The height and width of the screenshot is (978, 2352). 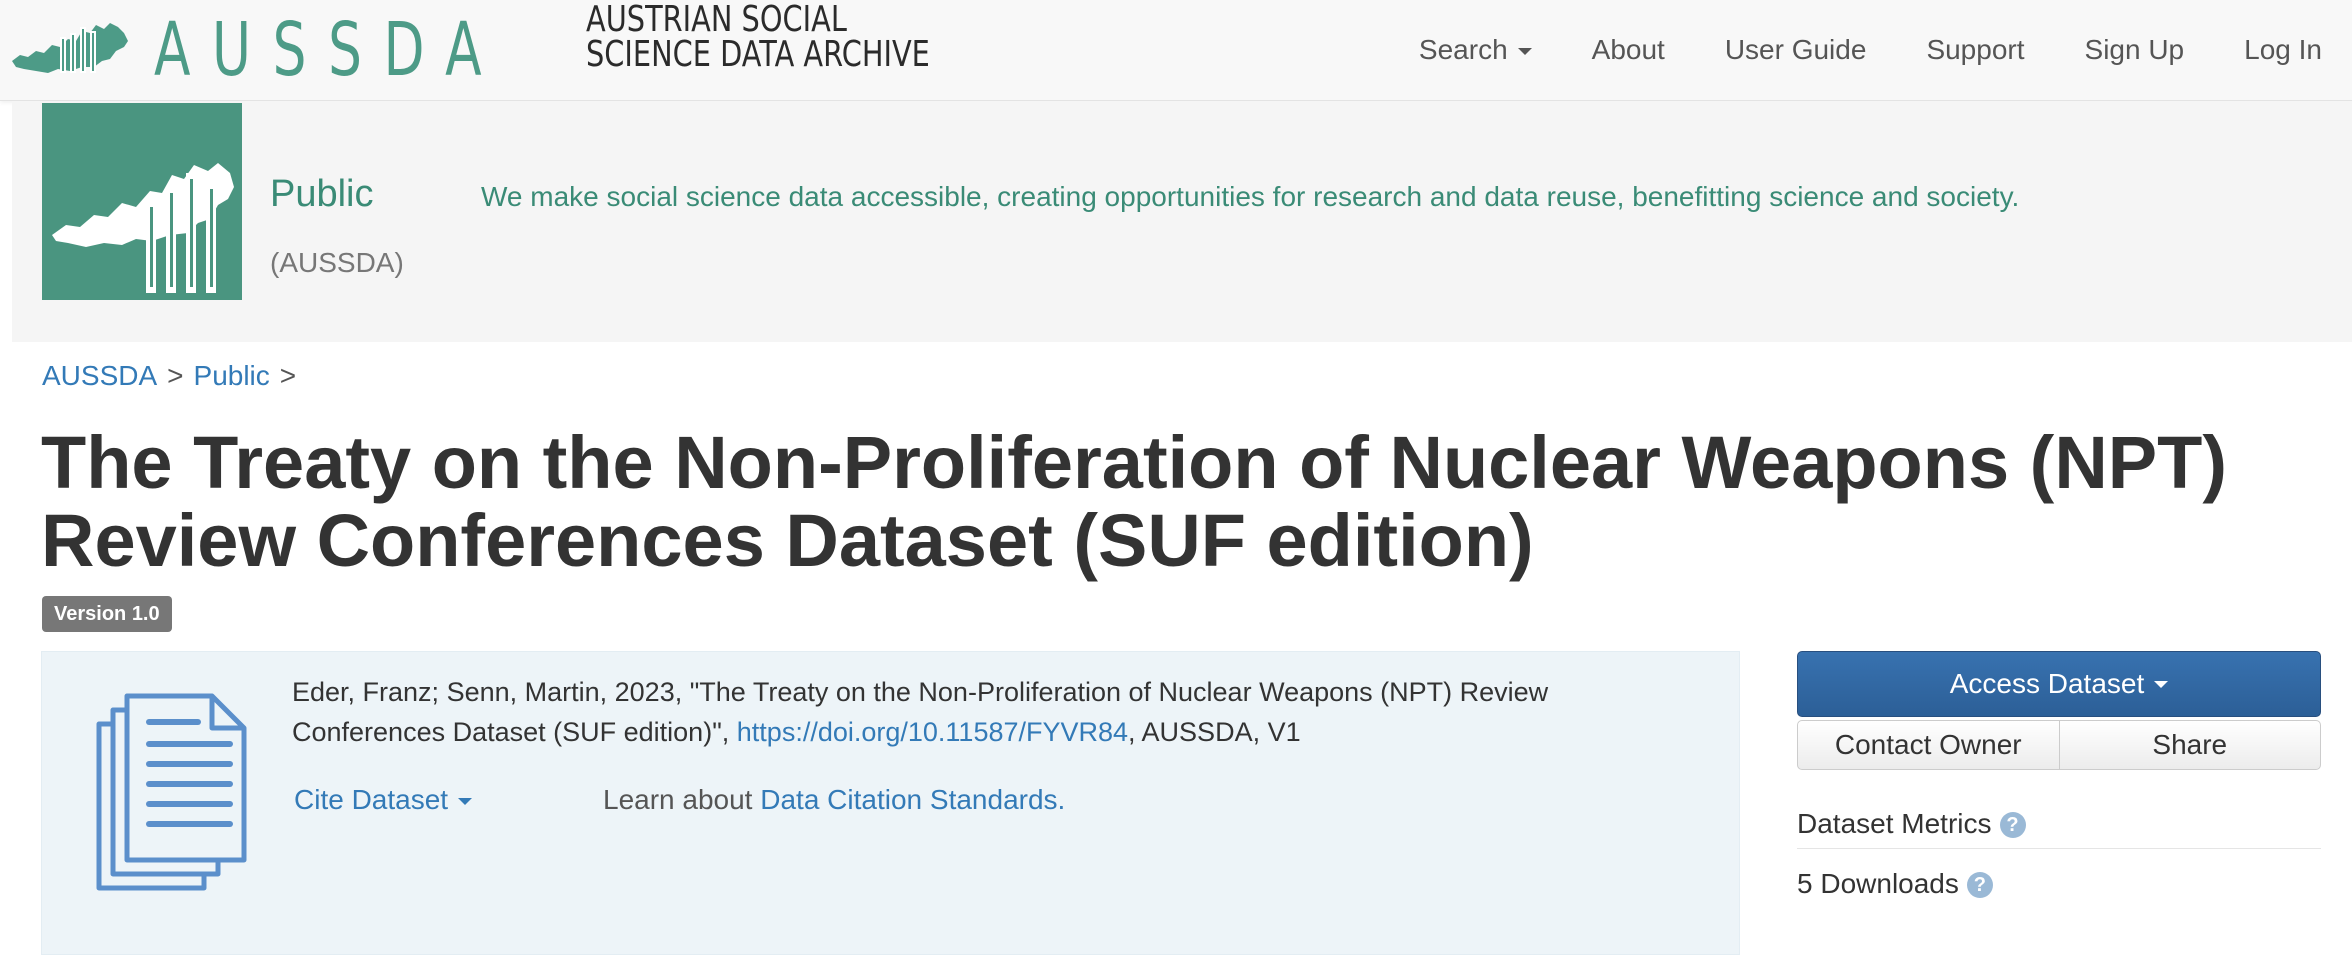 I want to click on share-button: Share, so click(x=2190, y=745).